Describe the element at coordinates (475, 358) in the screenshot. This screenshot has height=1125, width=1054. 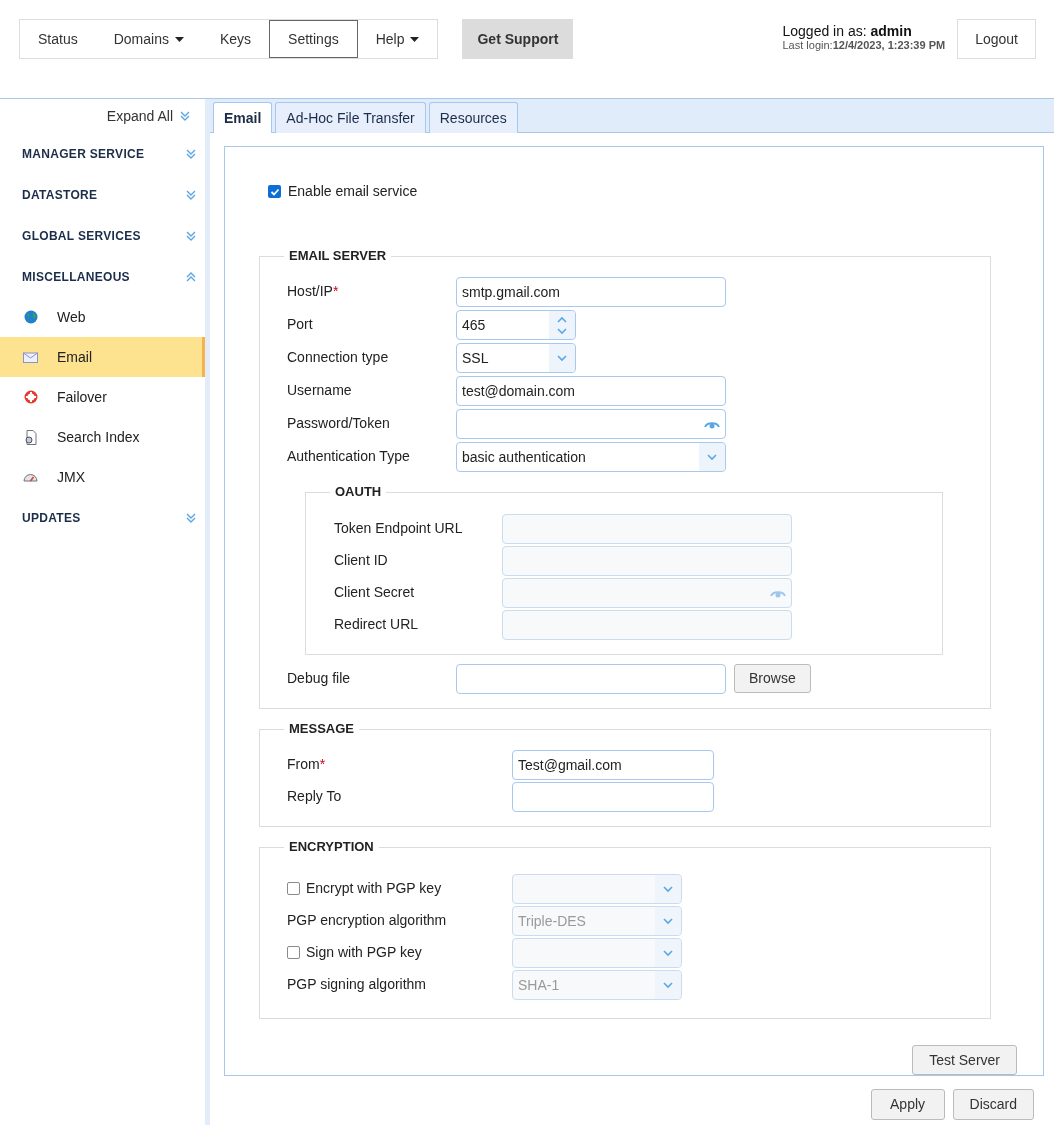
I see `field-value: SSL` at that location.